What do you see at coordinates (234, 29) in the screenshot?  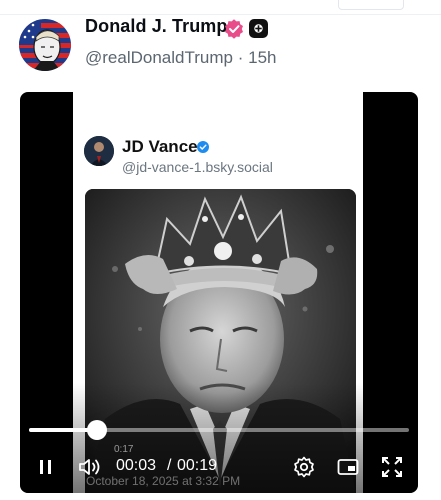 I see `verified-badge-icon` at bounding box center [234, 29].